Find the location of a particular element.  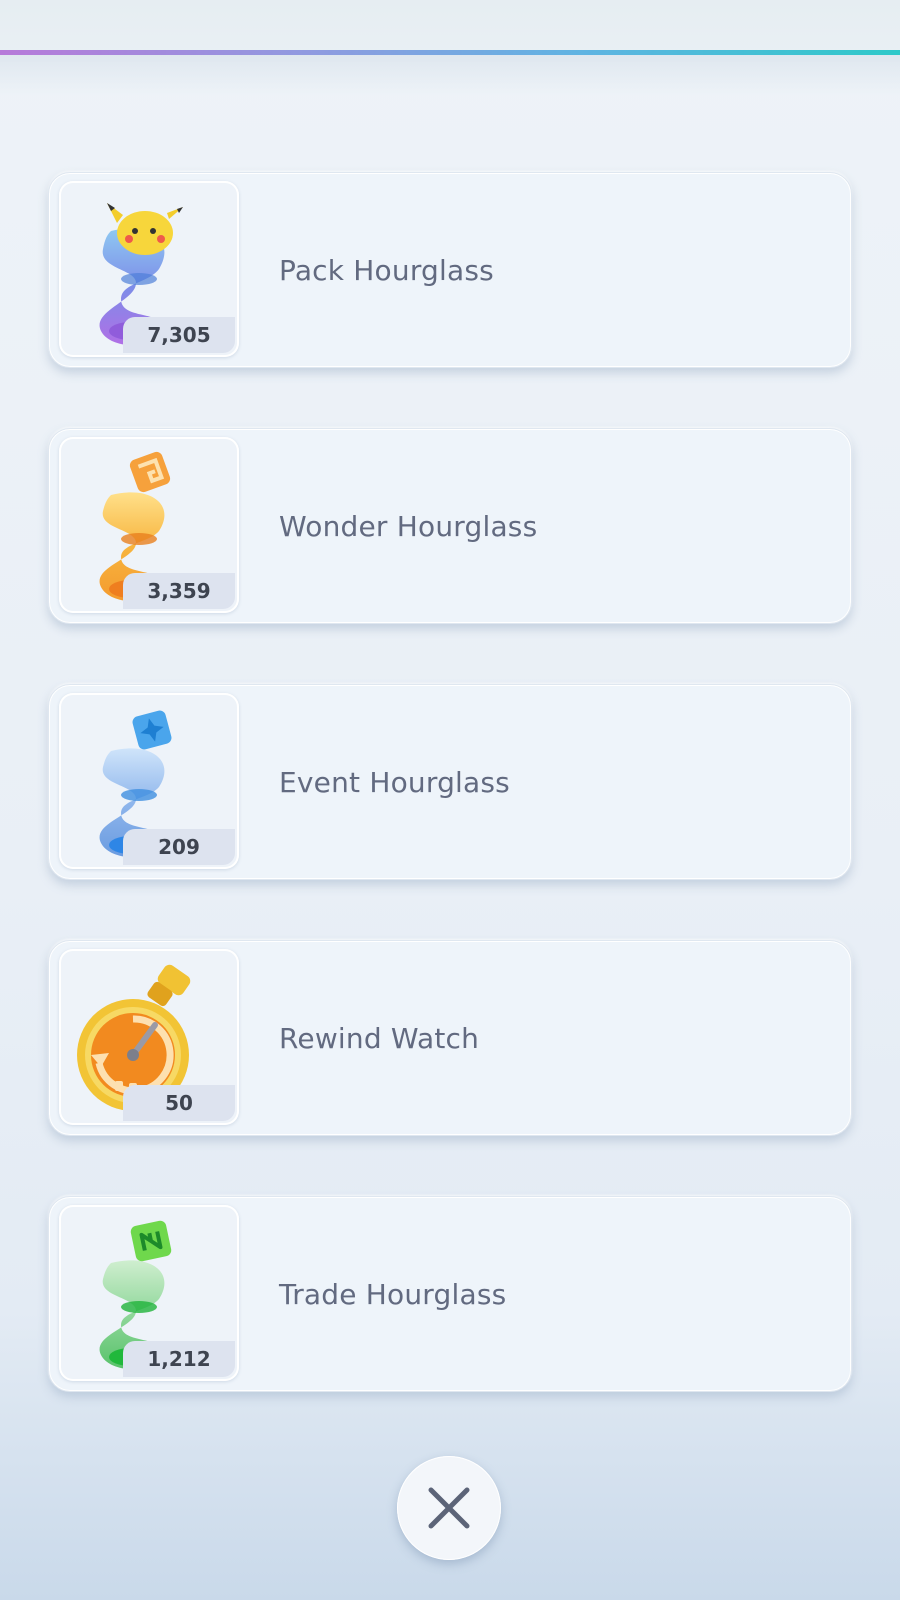

item-card-rewind-watch: 50 Rewind Watch is located at coordinates (450, 1038).